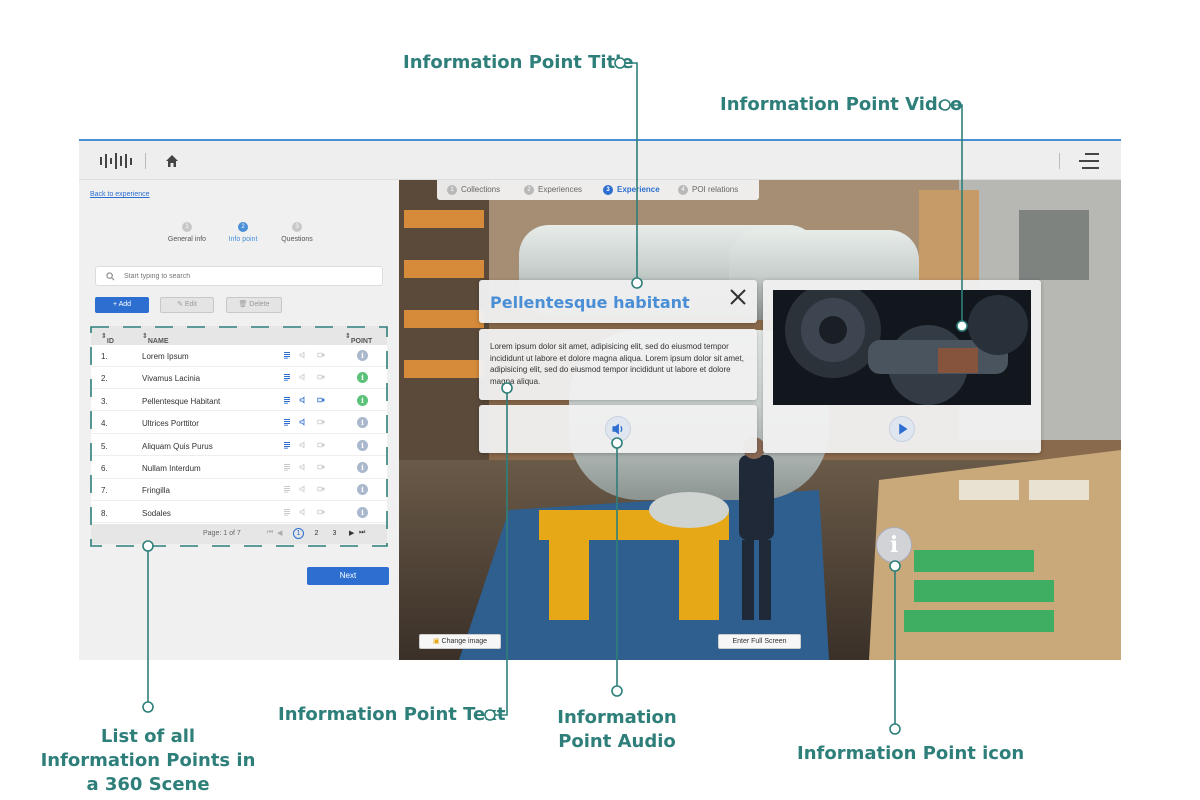  What do you see at coordinates (239, 423) in the screenshot?
I see `table-row: 4. Ultrices Porttitor i` at bounding box center [239, 423].